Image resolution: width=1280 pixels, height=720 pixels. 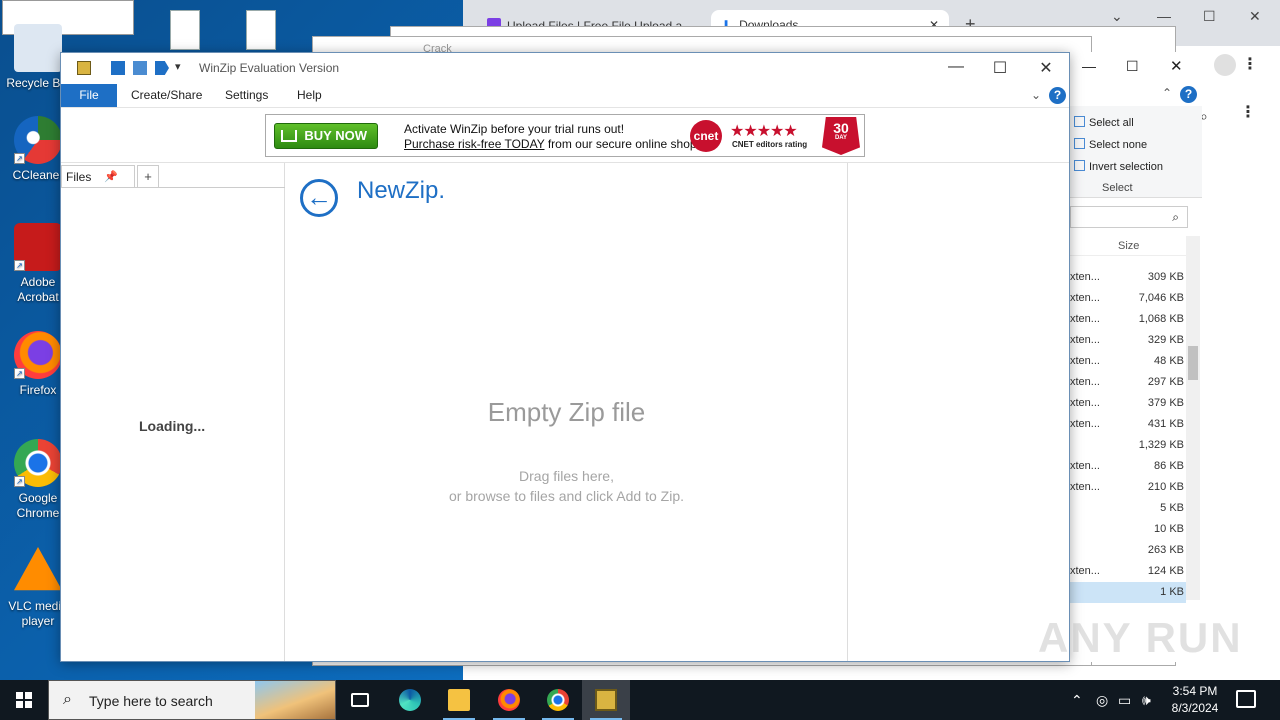 What do you see at coordinates (295, 700) in the screenshot?
I see `search-highlight-image` at bounding box center [295, 700].